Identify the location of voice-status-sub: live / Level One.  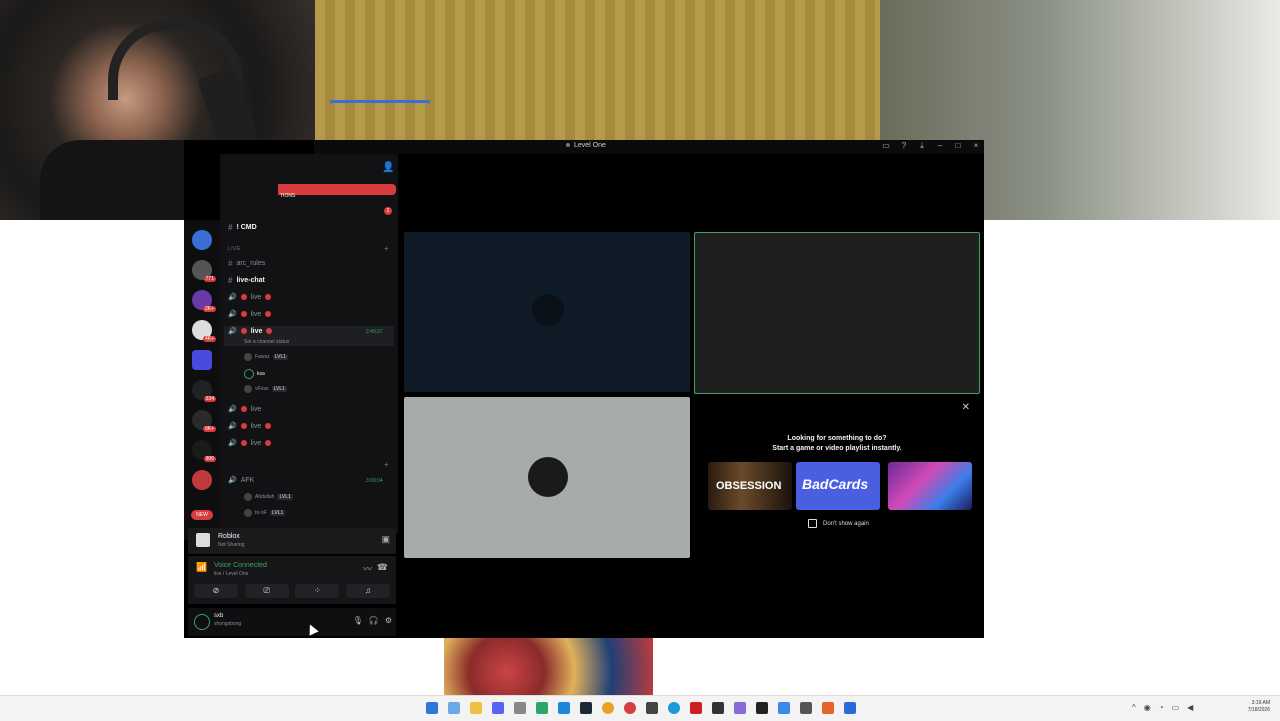
(231, 574).